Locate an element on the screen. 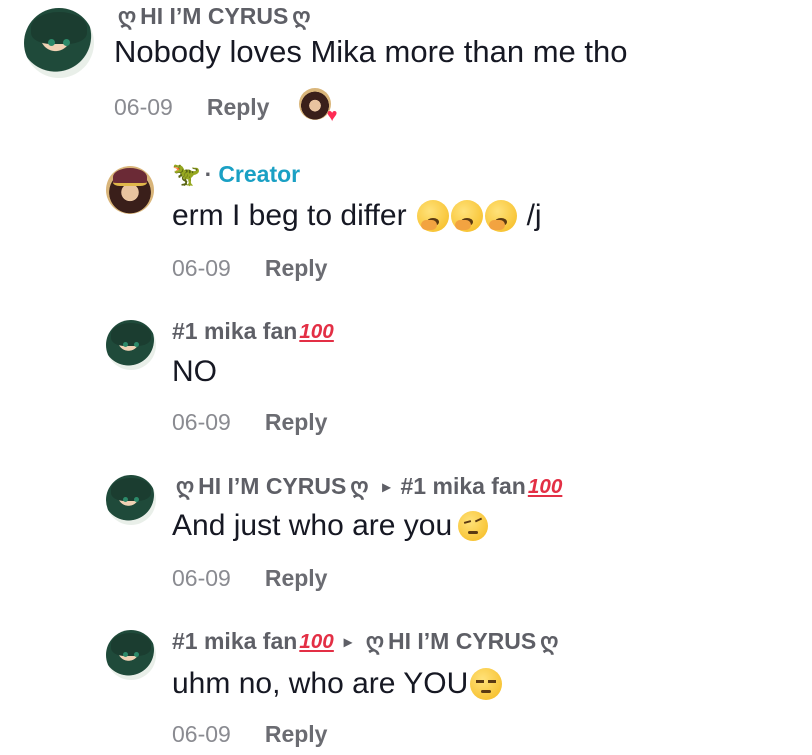 This screenshot has width=812, height=755. comment-text-content: Nobody loves Mika more than me tho is located at coordinates (371, 51).